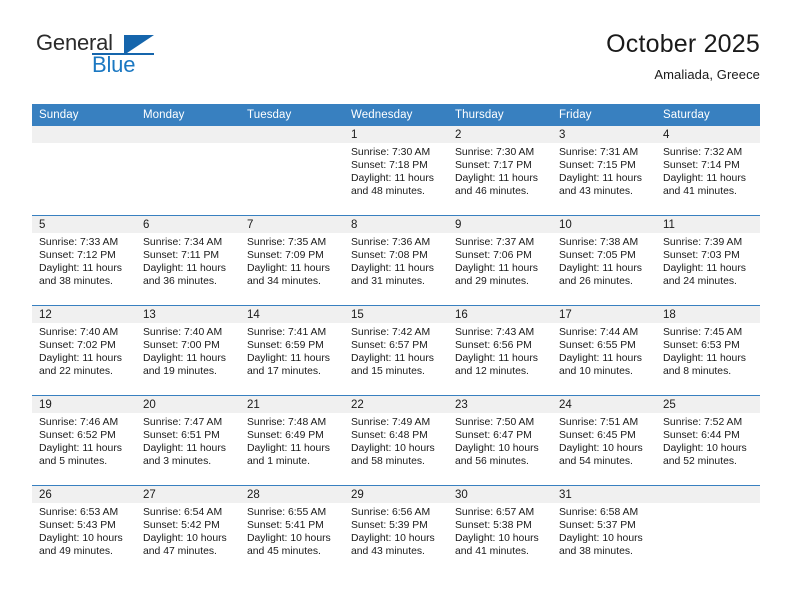  Describe the element at coordinates (292, 404) in the screenshot. I see `day-number: 21` at that location.